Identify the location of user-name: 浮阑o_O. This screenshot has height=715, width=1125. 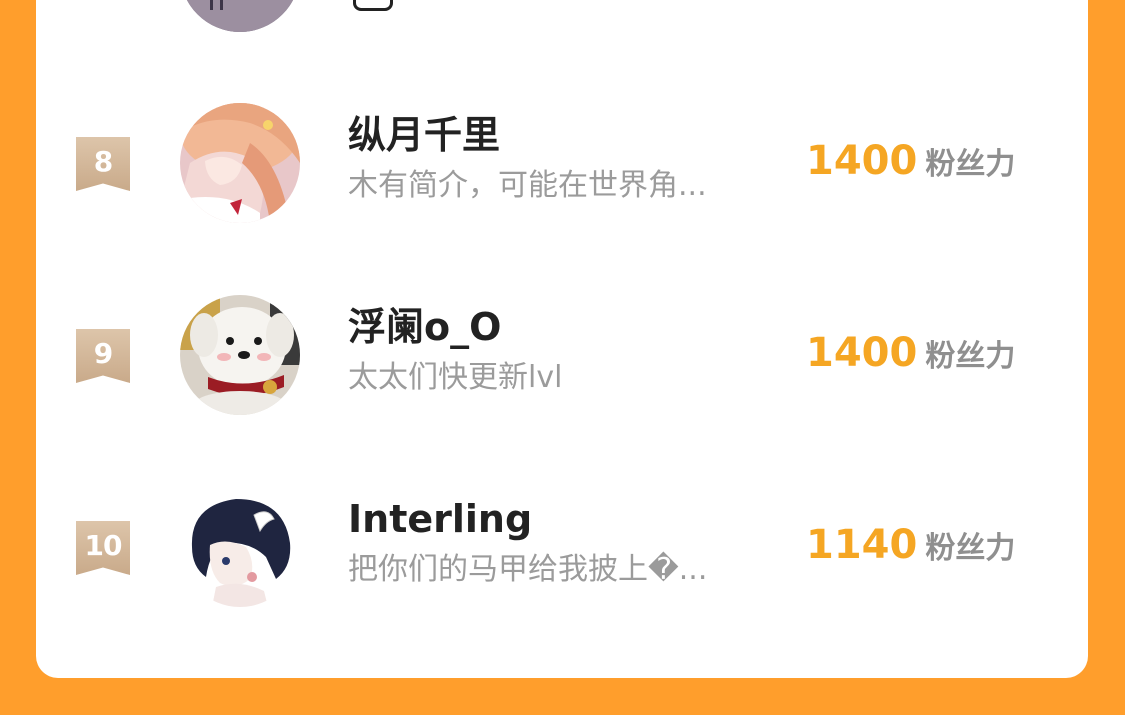
(424, 327).